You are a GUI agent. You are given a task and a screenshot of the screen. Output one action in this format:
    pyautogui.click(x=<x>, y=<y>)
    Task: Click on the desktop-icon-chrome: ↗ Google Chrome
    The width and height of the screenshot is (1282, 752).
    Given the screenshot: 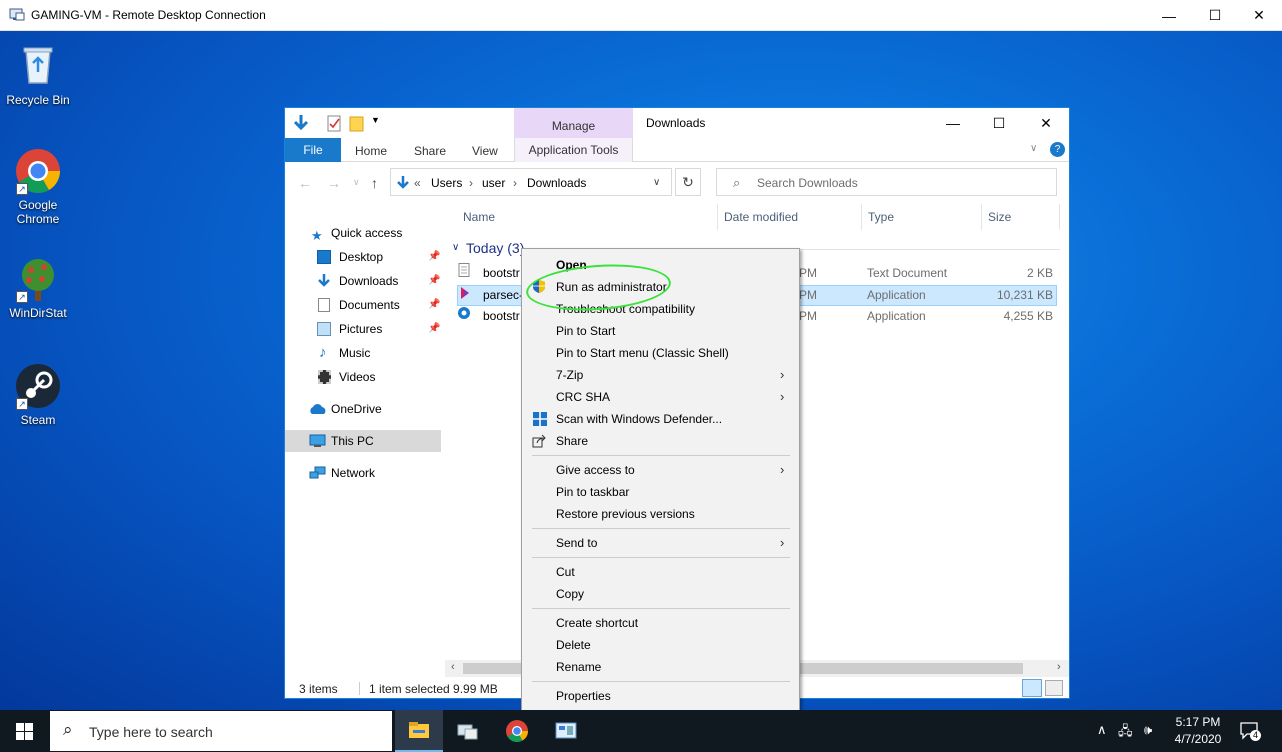 What is the action you would take?
    pyautogui.click(x=38, y=186)
    